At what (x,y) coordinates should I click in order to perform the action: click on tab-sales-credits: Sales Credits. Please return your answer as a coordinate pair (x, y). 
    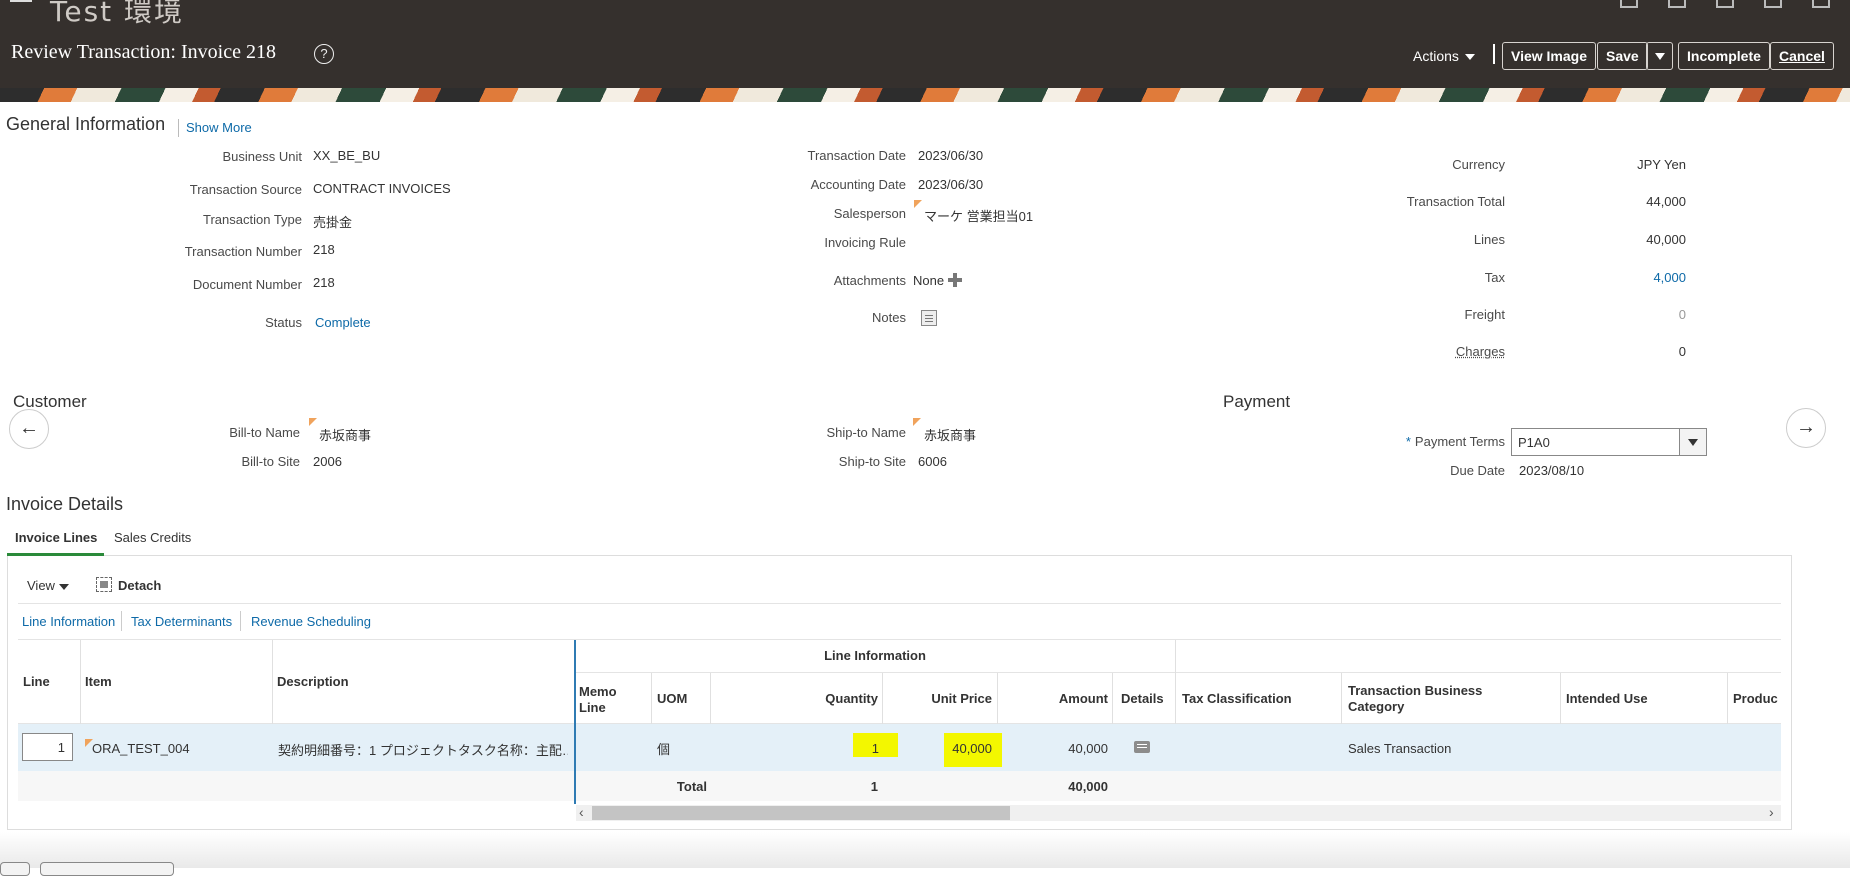
    Looking at the image, I should click on (152, 537).